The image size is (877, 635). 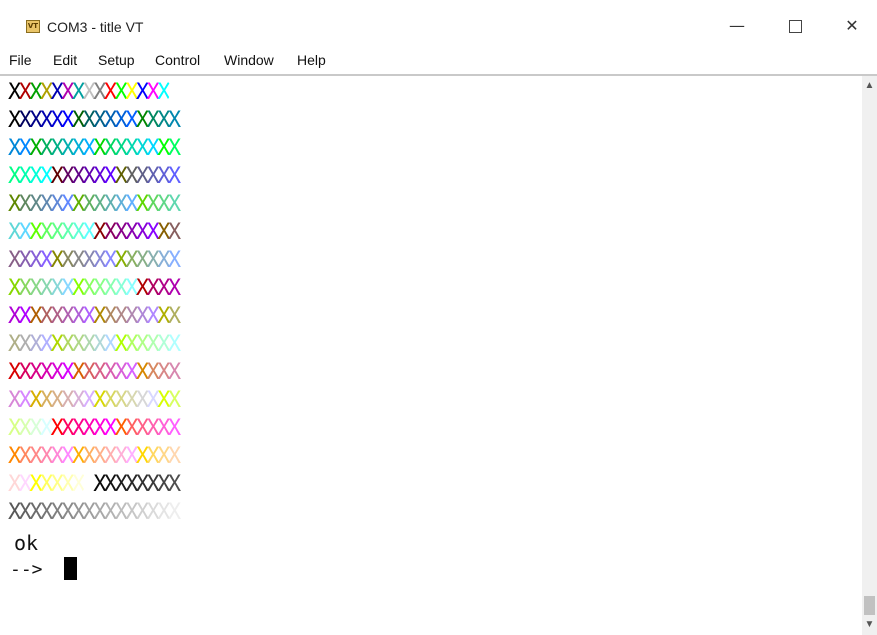 I want to click on command-prompt: -->, so click(x=26, y=569).